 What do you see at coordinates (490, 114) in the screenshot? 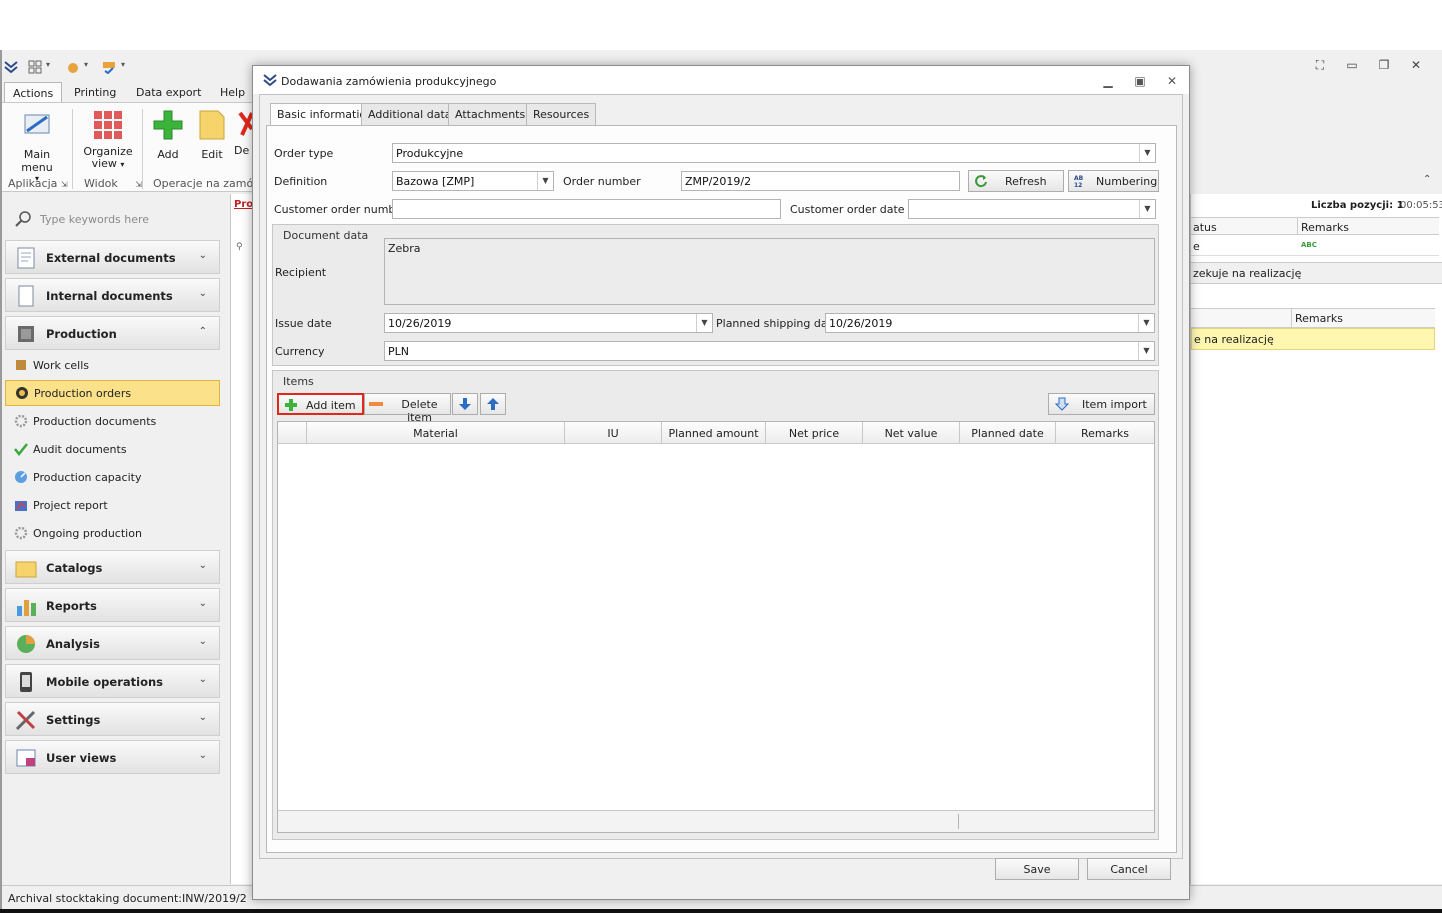
I see `tab-attachments: Attachments` at bounding box center [490, 114].